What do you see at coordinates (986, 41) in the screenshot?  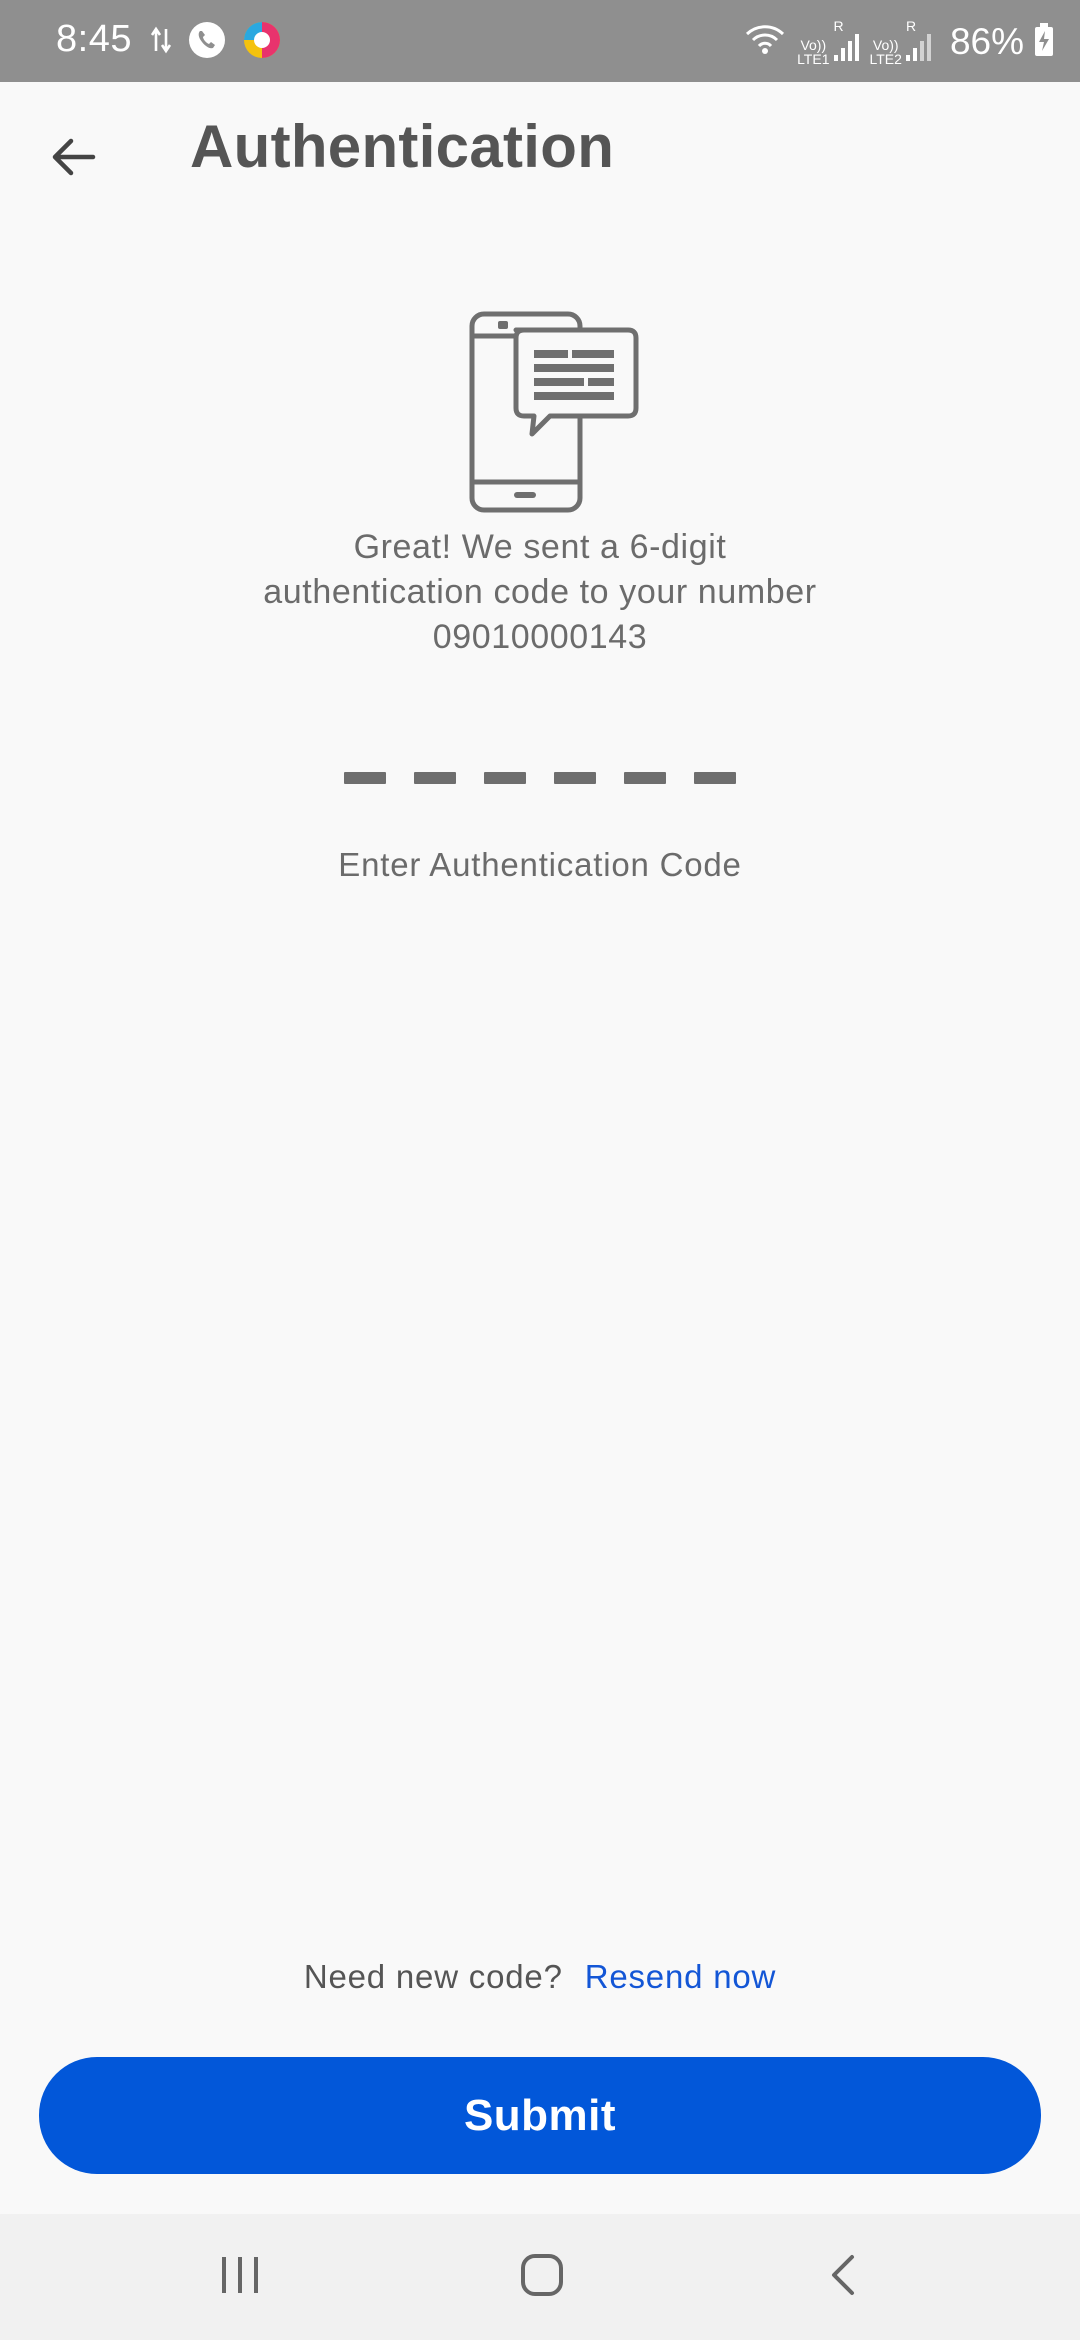 I see `battery-percentage: 86%` at bounding box center [986, 41].